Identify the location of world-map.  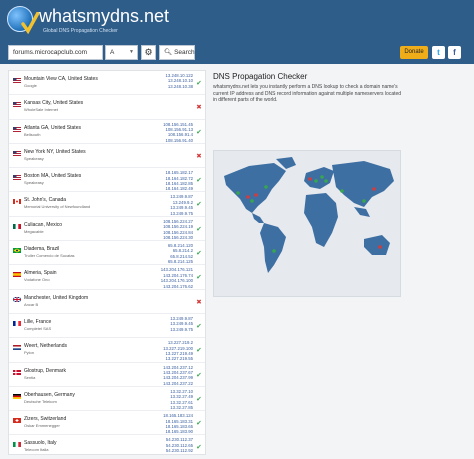
(307, 223).